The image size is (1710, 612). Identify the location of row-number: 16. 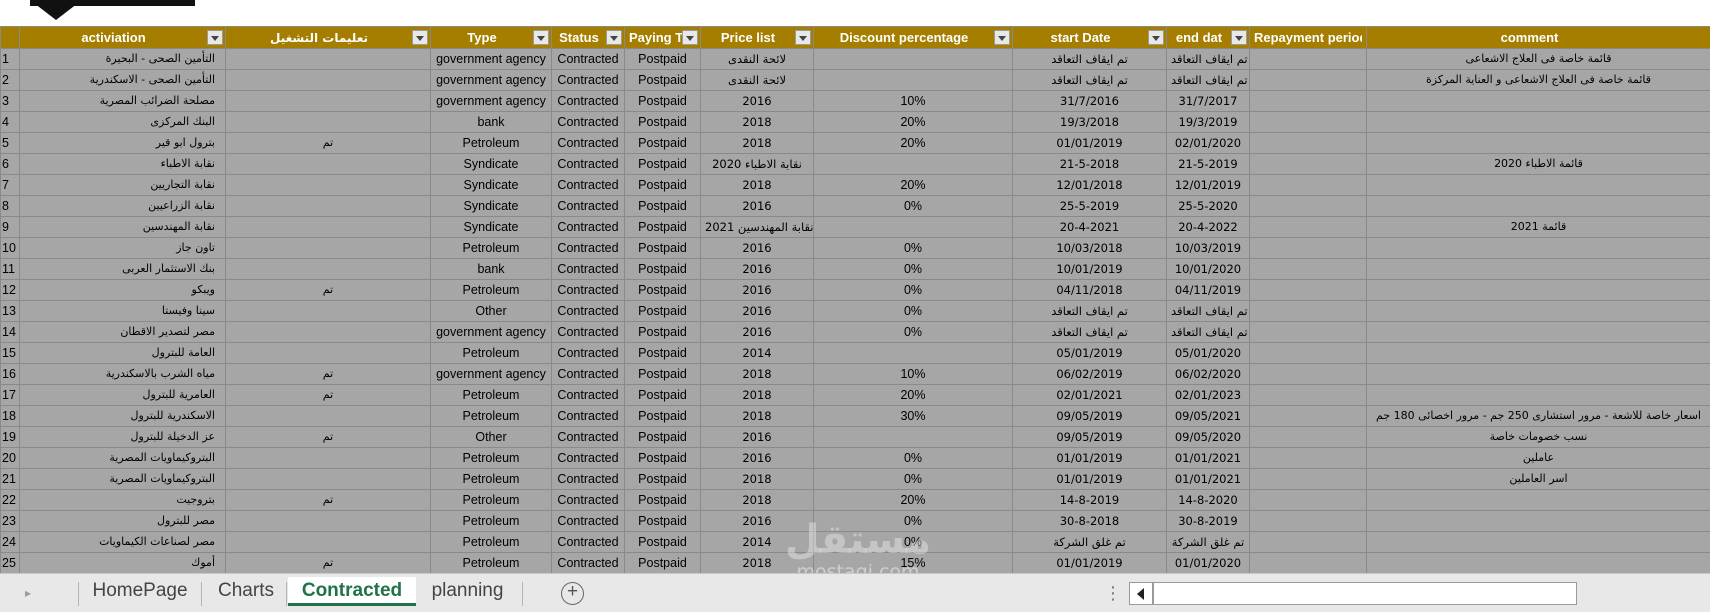
(10, 374).